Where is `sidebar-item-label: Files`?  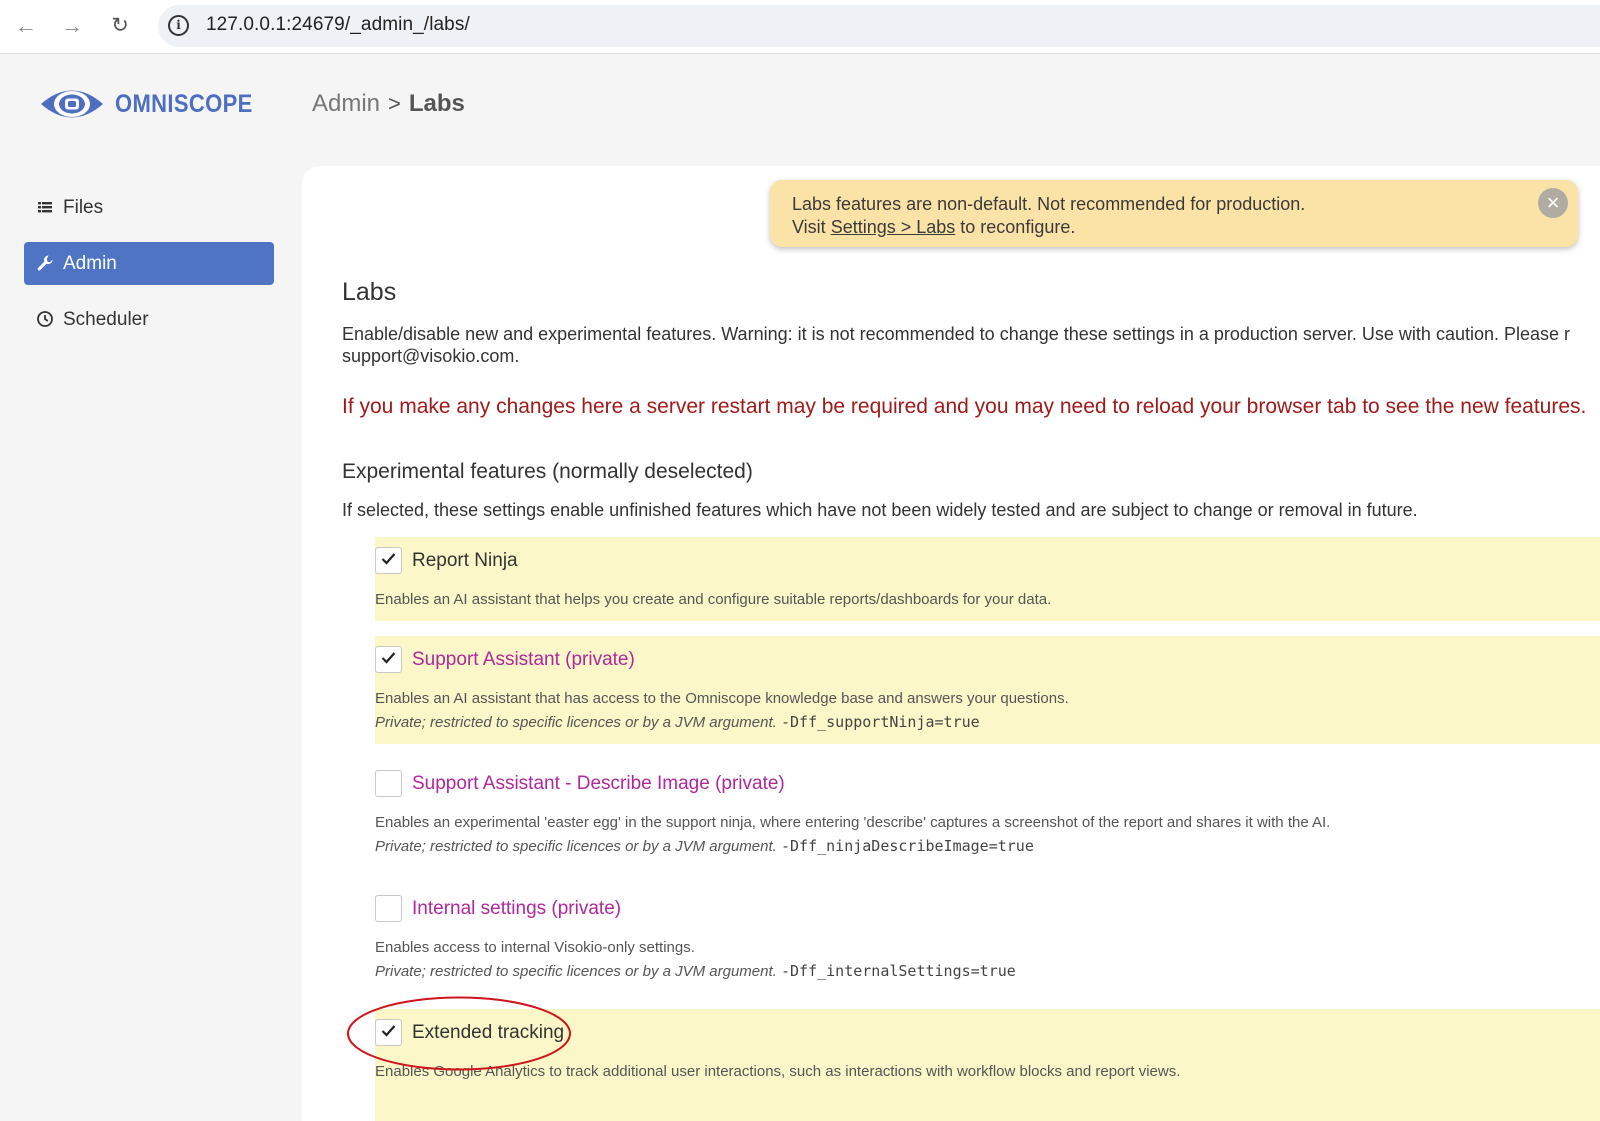
sidebar-item-label: Files is located at coordinates (83, 207).